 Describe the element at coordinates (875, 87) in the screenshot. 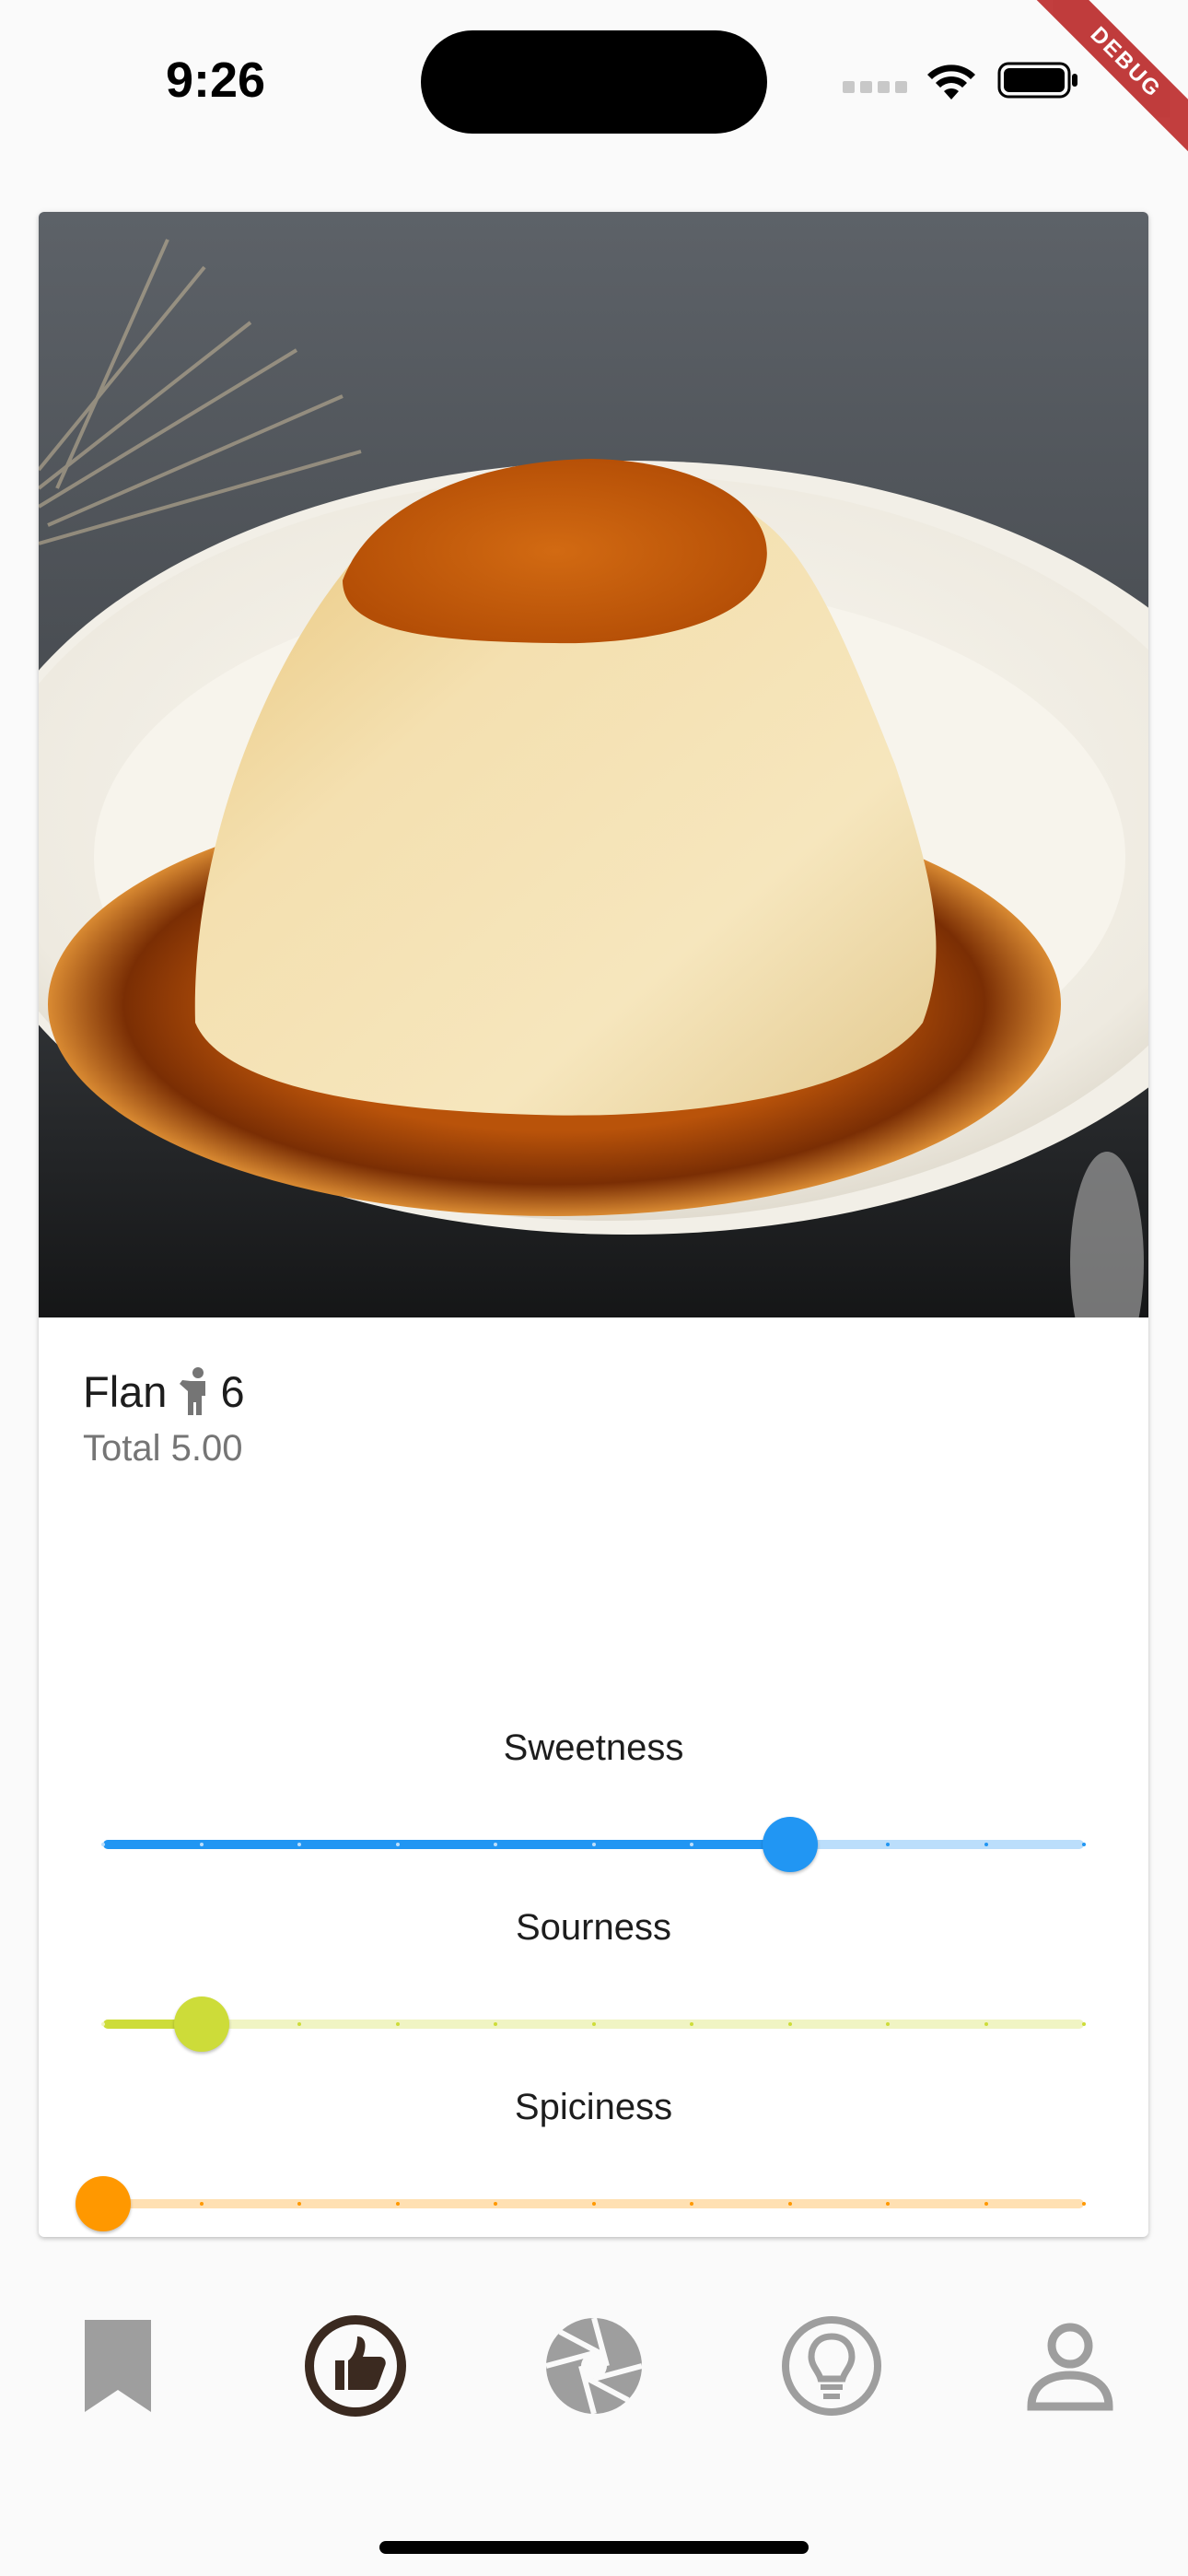

I see `cellular-signal-icon` at that location.